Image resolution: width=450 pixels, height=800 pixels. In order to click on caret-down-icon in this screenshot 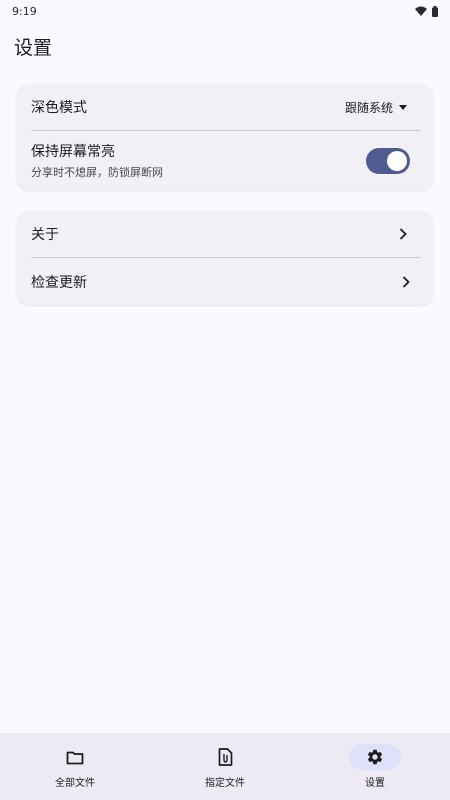, I will do `click(403, 107)`.